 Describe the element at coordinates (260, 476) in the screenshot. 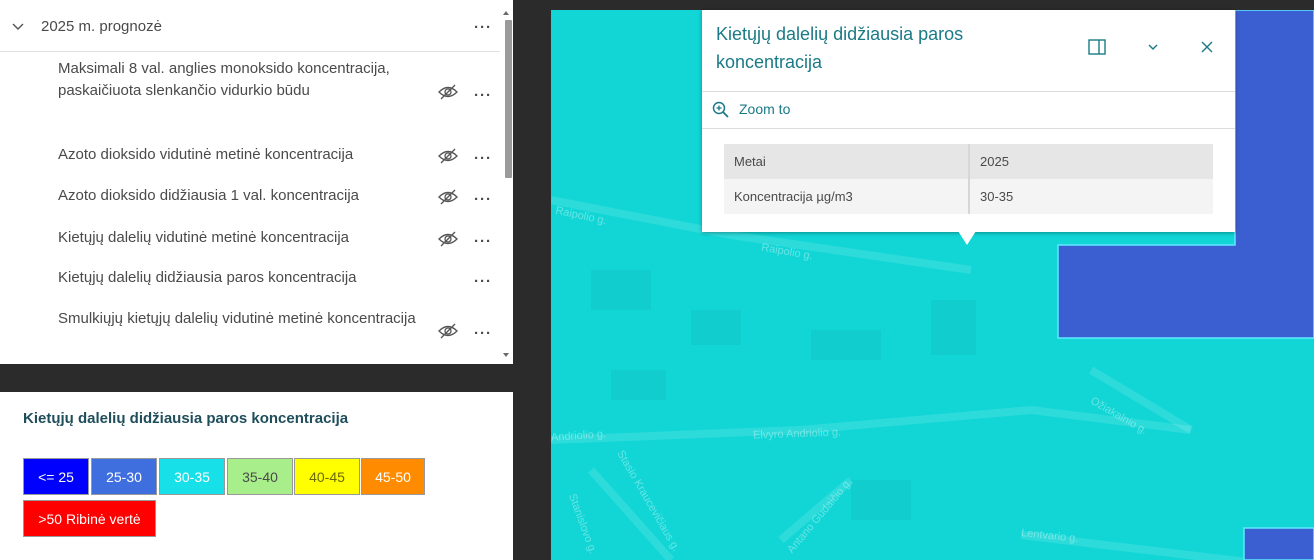

I see `legend-class-35-40: 35-40` at that location.